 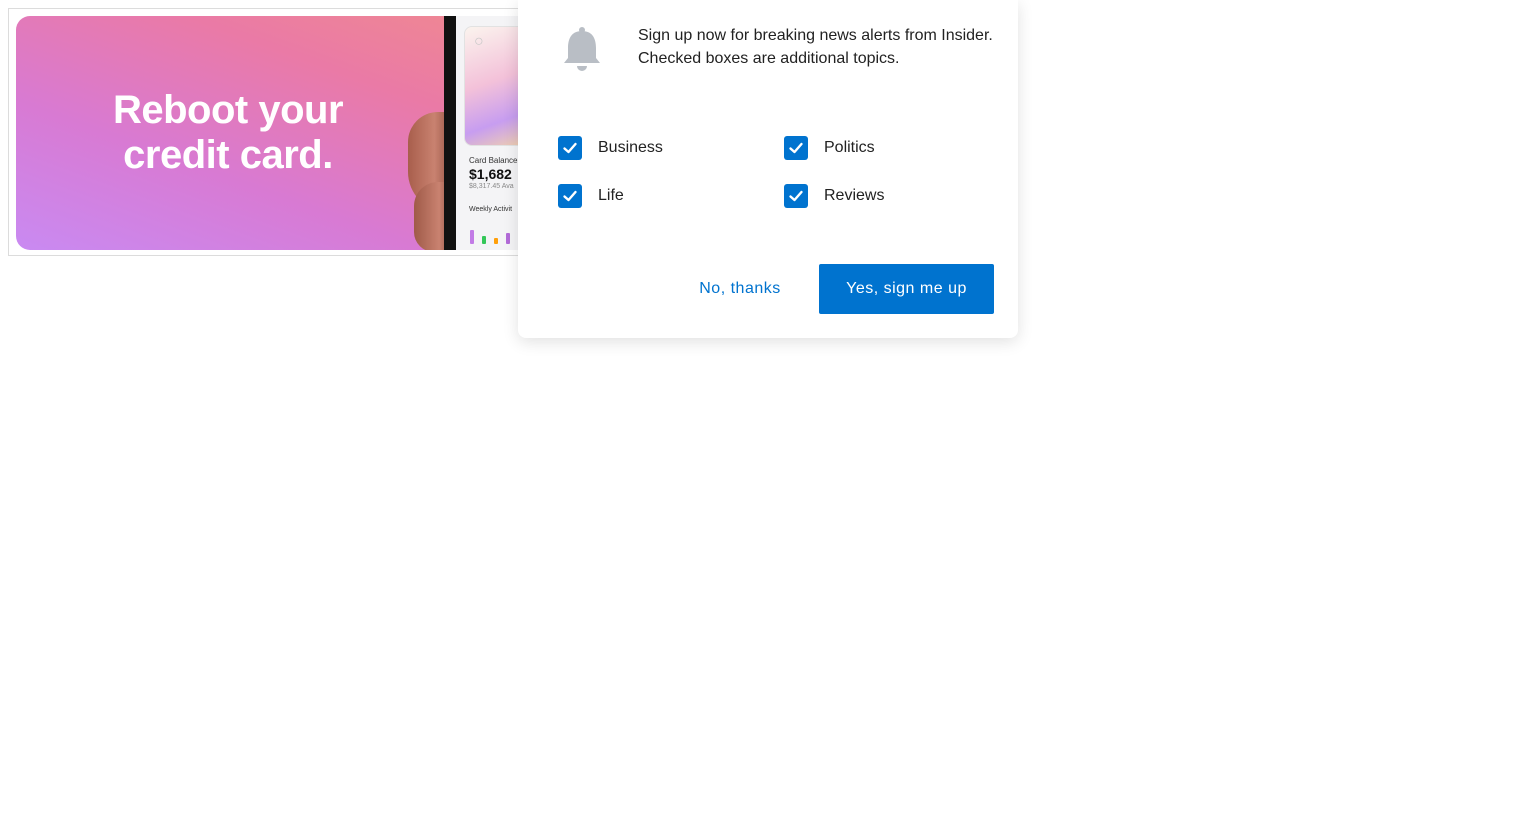 What do you see at coordinates (740, 289) in the screenshot?
I see `no-thanks-button: No, thanks` at bounding box center [740, 289].